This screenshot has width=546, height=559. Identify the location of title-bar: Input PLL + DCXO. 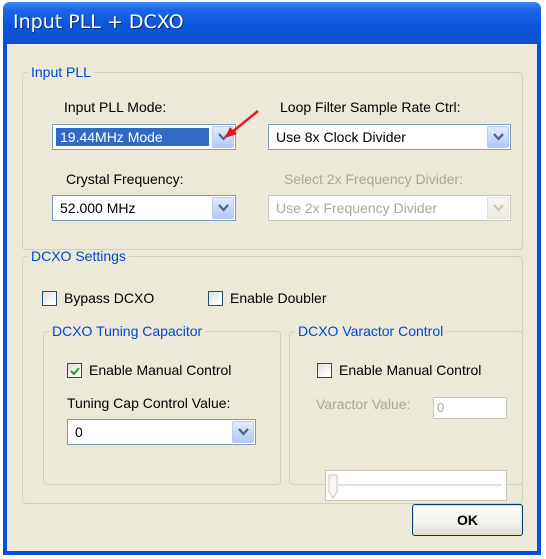
(272, 23).